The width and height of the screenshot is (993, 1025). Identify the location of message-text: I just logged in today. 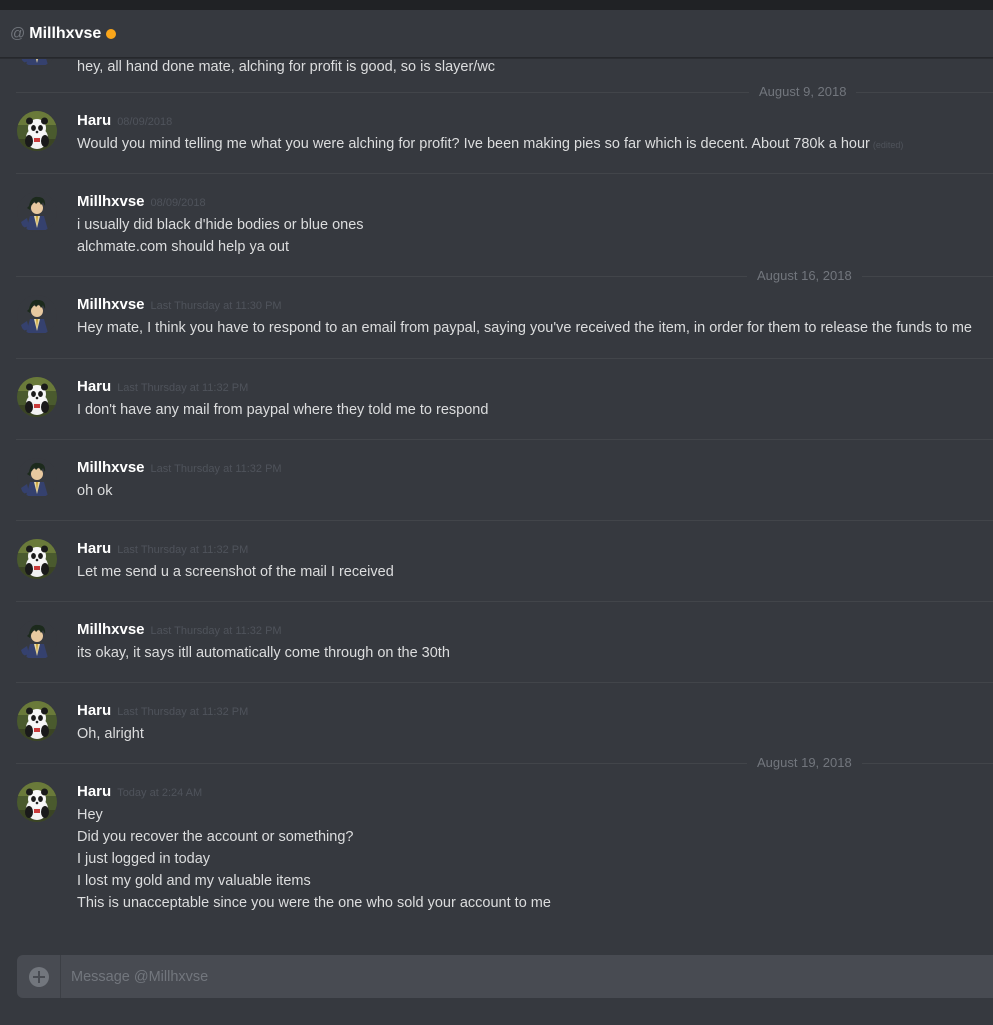
(144, 859).